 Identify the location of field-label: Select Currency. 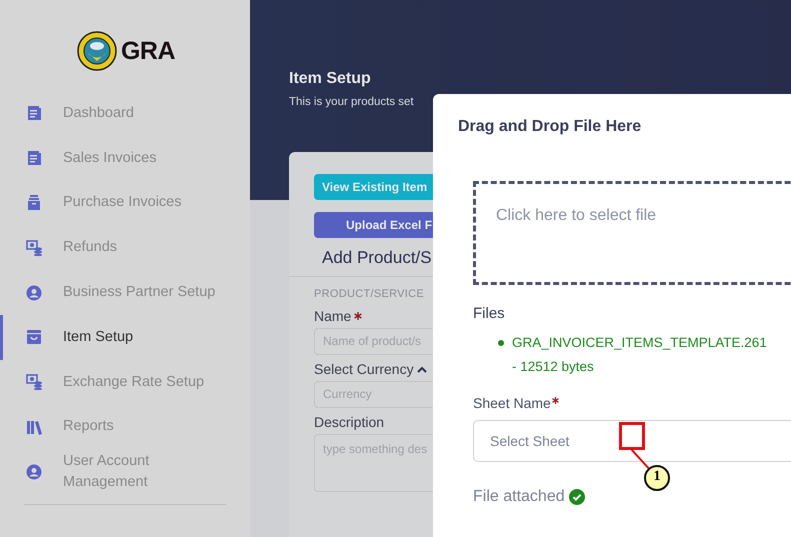
(364, 369).